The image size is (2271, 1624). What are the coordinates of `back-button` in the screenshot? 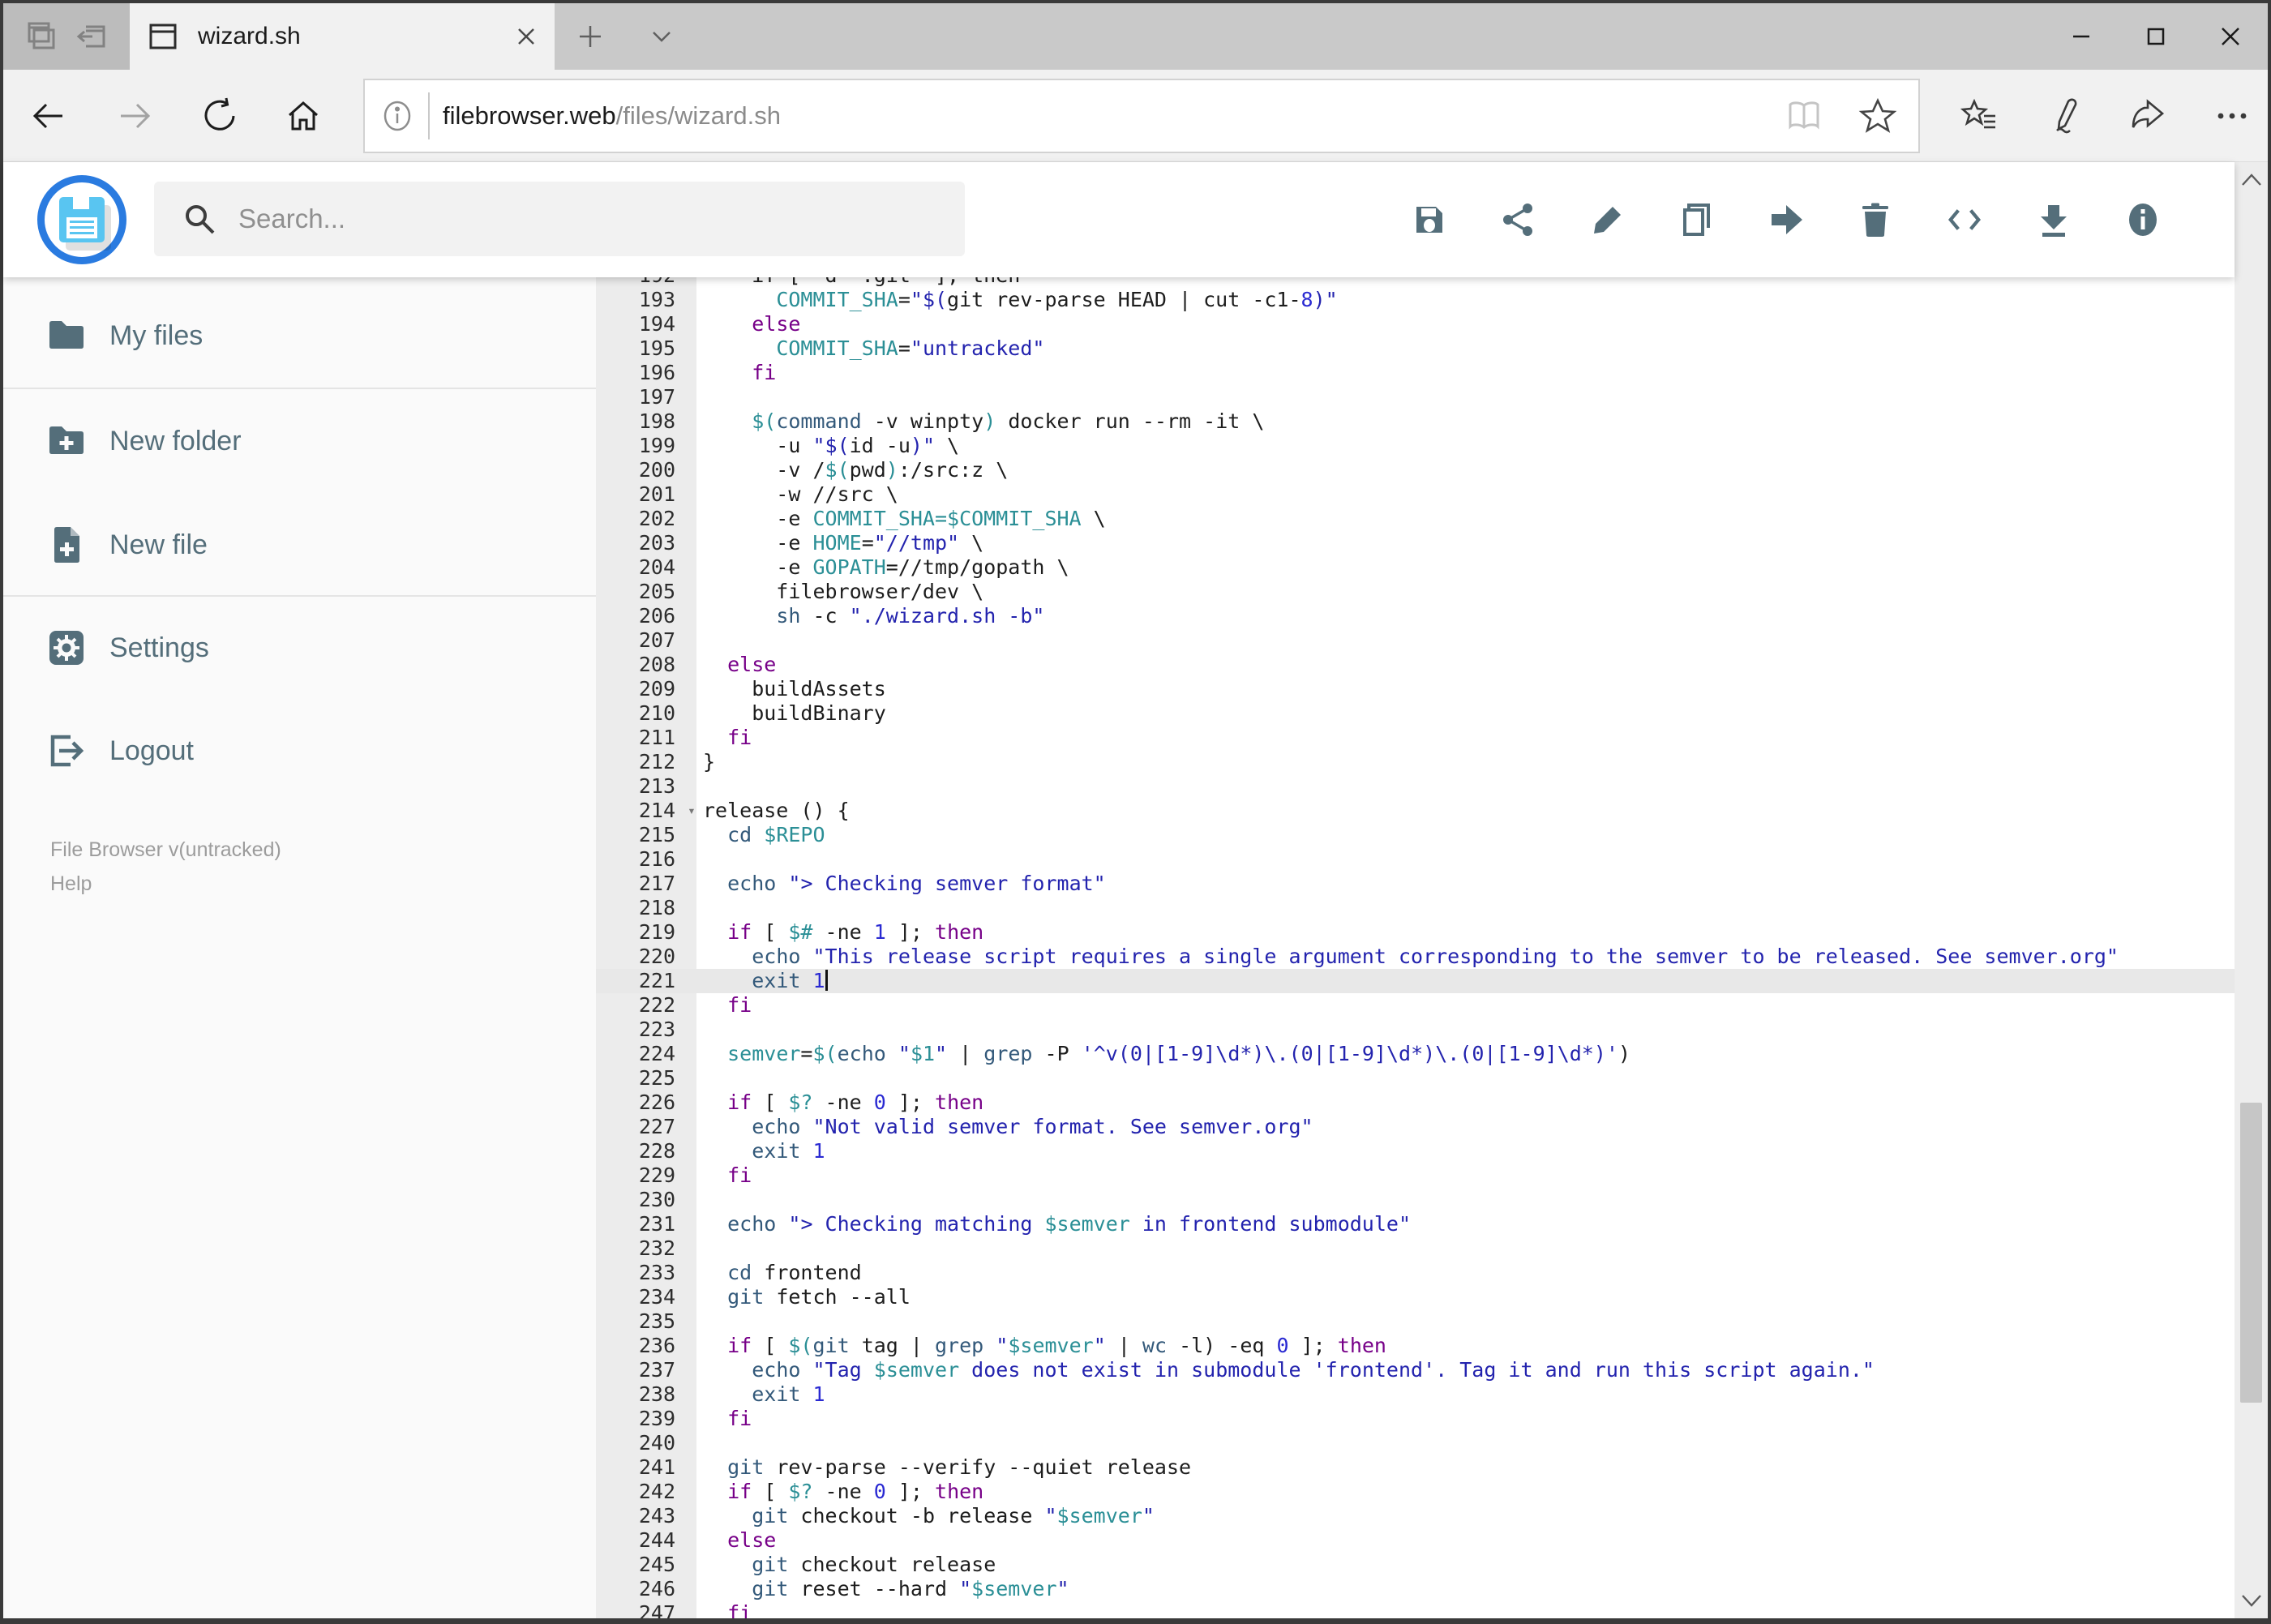 It's located at (49, 116).